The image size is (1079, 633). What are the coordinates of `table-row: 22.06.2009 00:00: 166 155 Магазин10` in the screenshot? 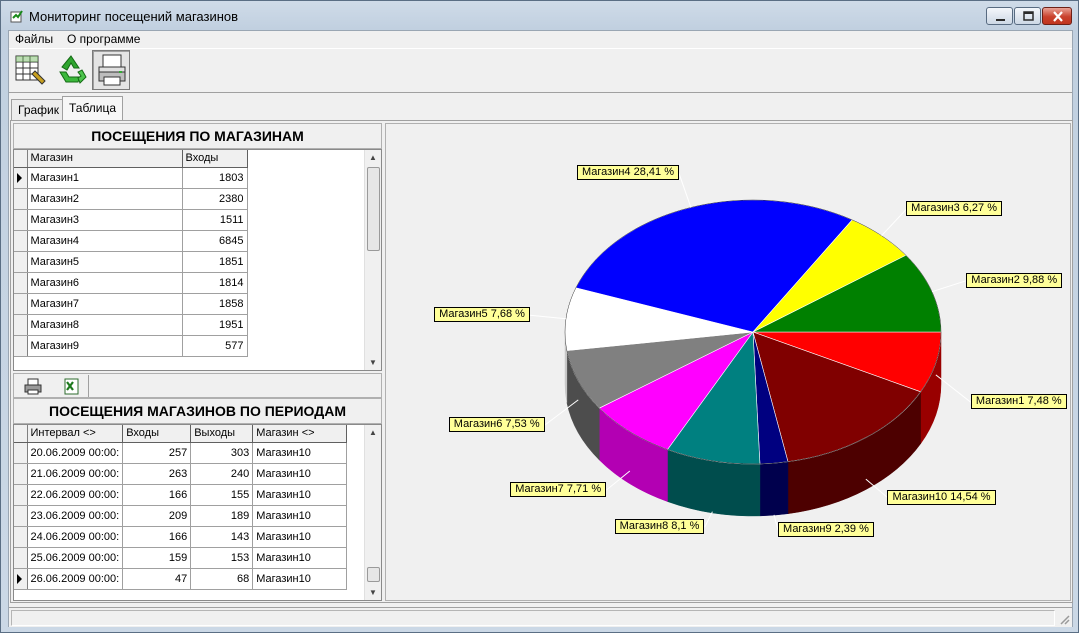 It's located at (181, 495).